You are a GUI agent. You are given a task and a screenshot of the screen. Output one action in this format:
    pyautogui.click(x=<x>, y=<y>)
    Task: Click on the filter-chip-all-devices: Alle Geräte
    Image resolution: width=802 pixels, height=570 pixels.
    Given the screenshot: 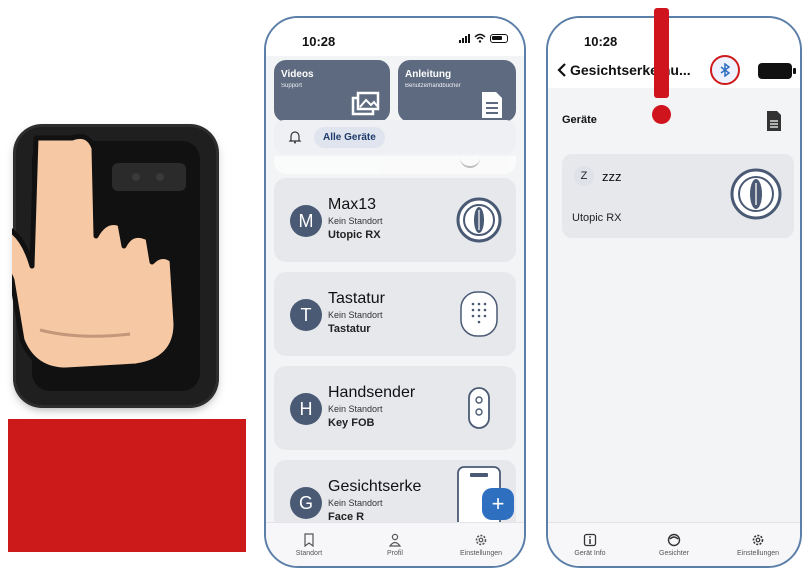 What is the action you would take?
    pyautogui.click(x=349, y=137)
    